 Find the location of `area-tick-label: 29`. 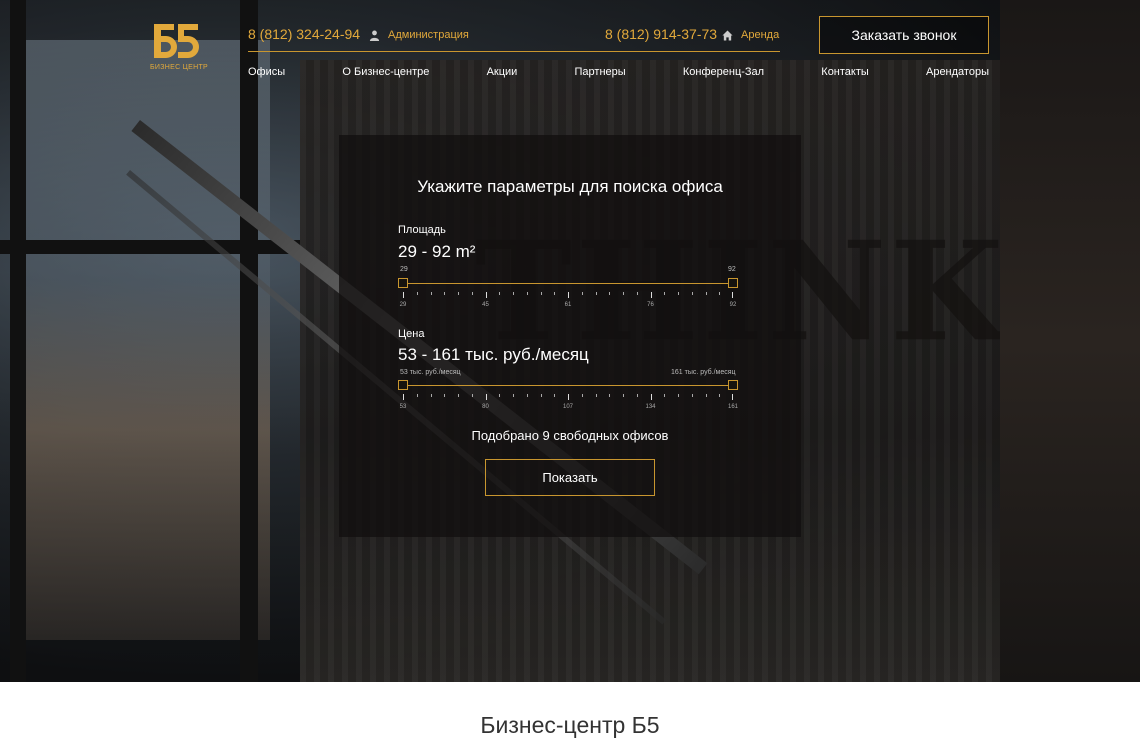

area-tick-label: 29 is located at coordinates (403, 305).